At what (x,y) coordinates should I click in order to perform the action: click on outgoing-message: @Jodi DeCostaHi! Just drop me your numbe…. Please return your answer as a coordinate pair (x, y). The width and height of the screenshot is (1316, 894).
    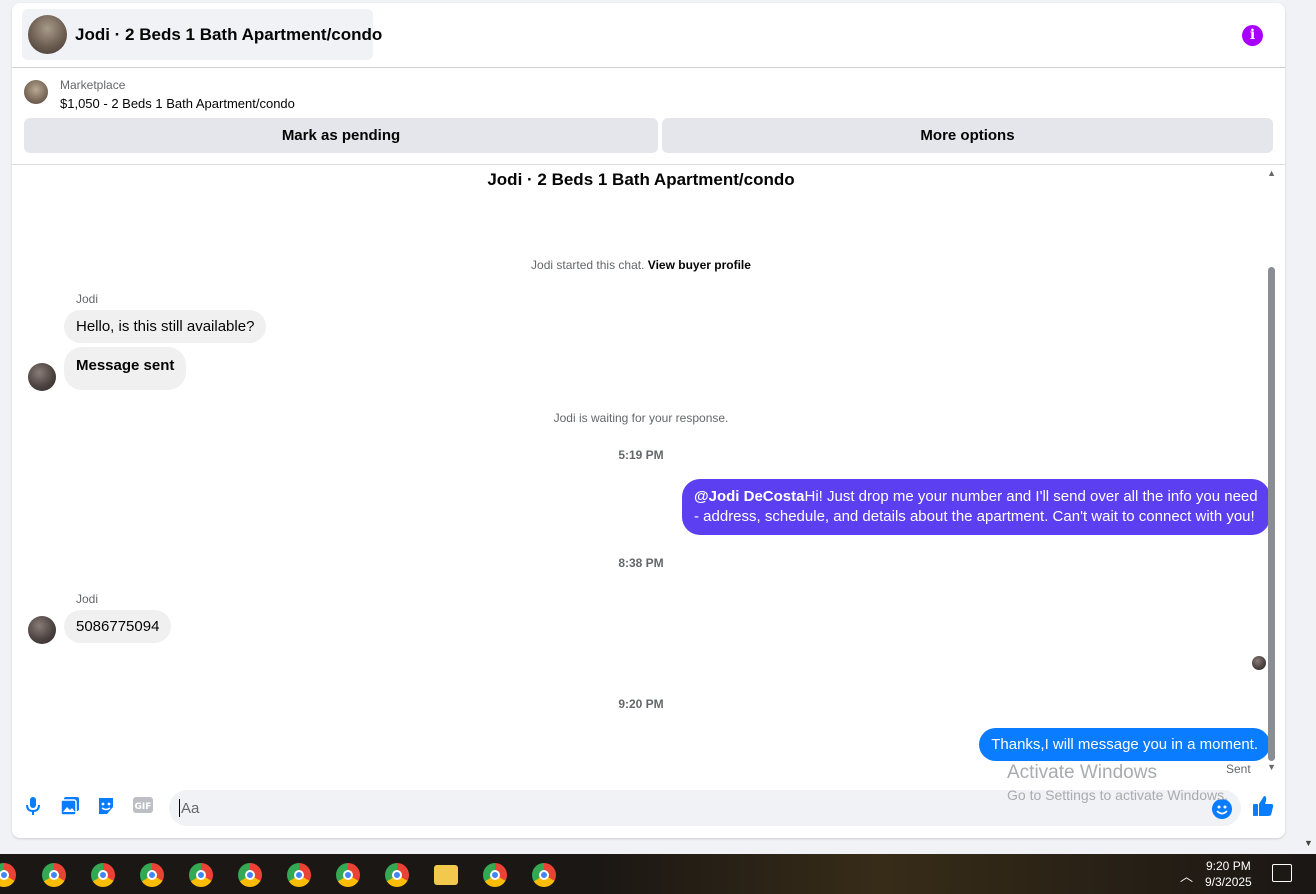
    Looking at the image, I should click on (976, 507).